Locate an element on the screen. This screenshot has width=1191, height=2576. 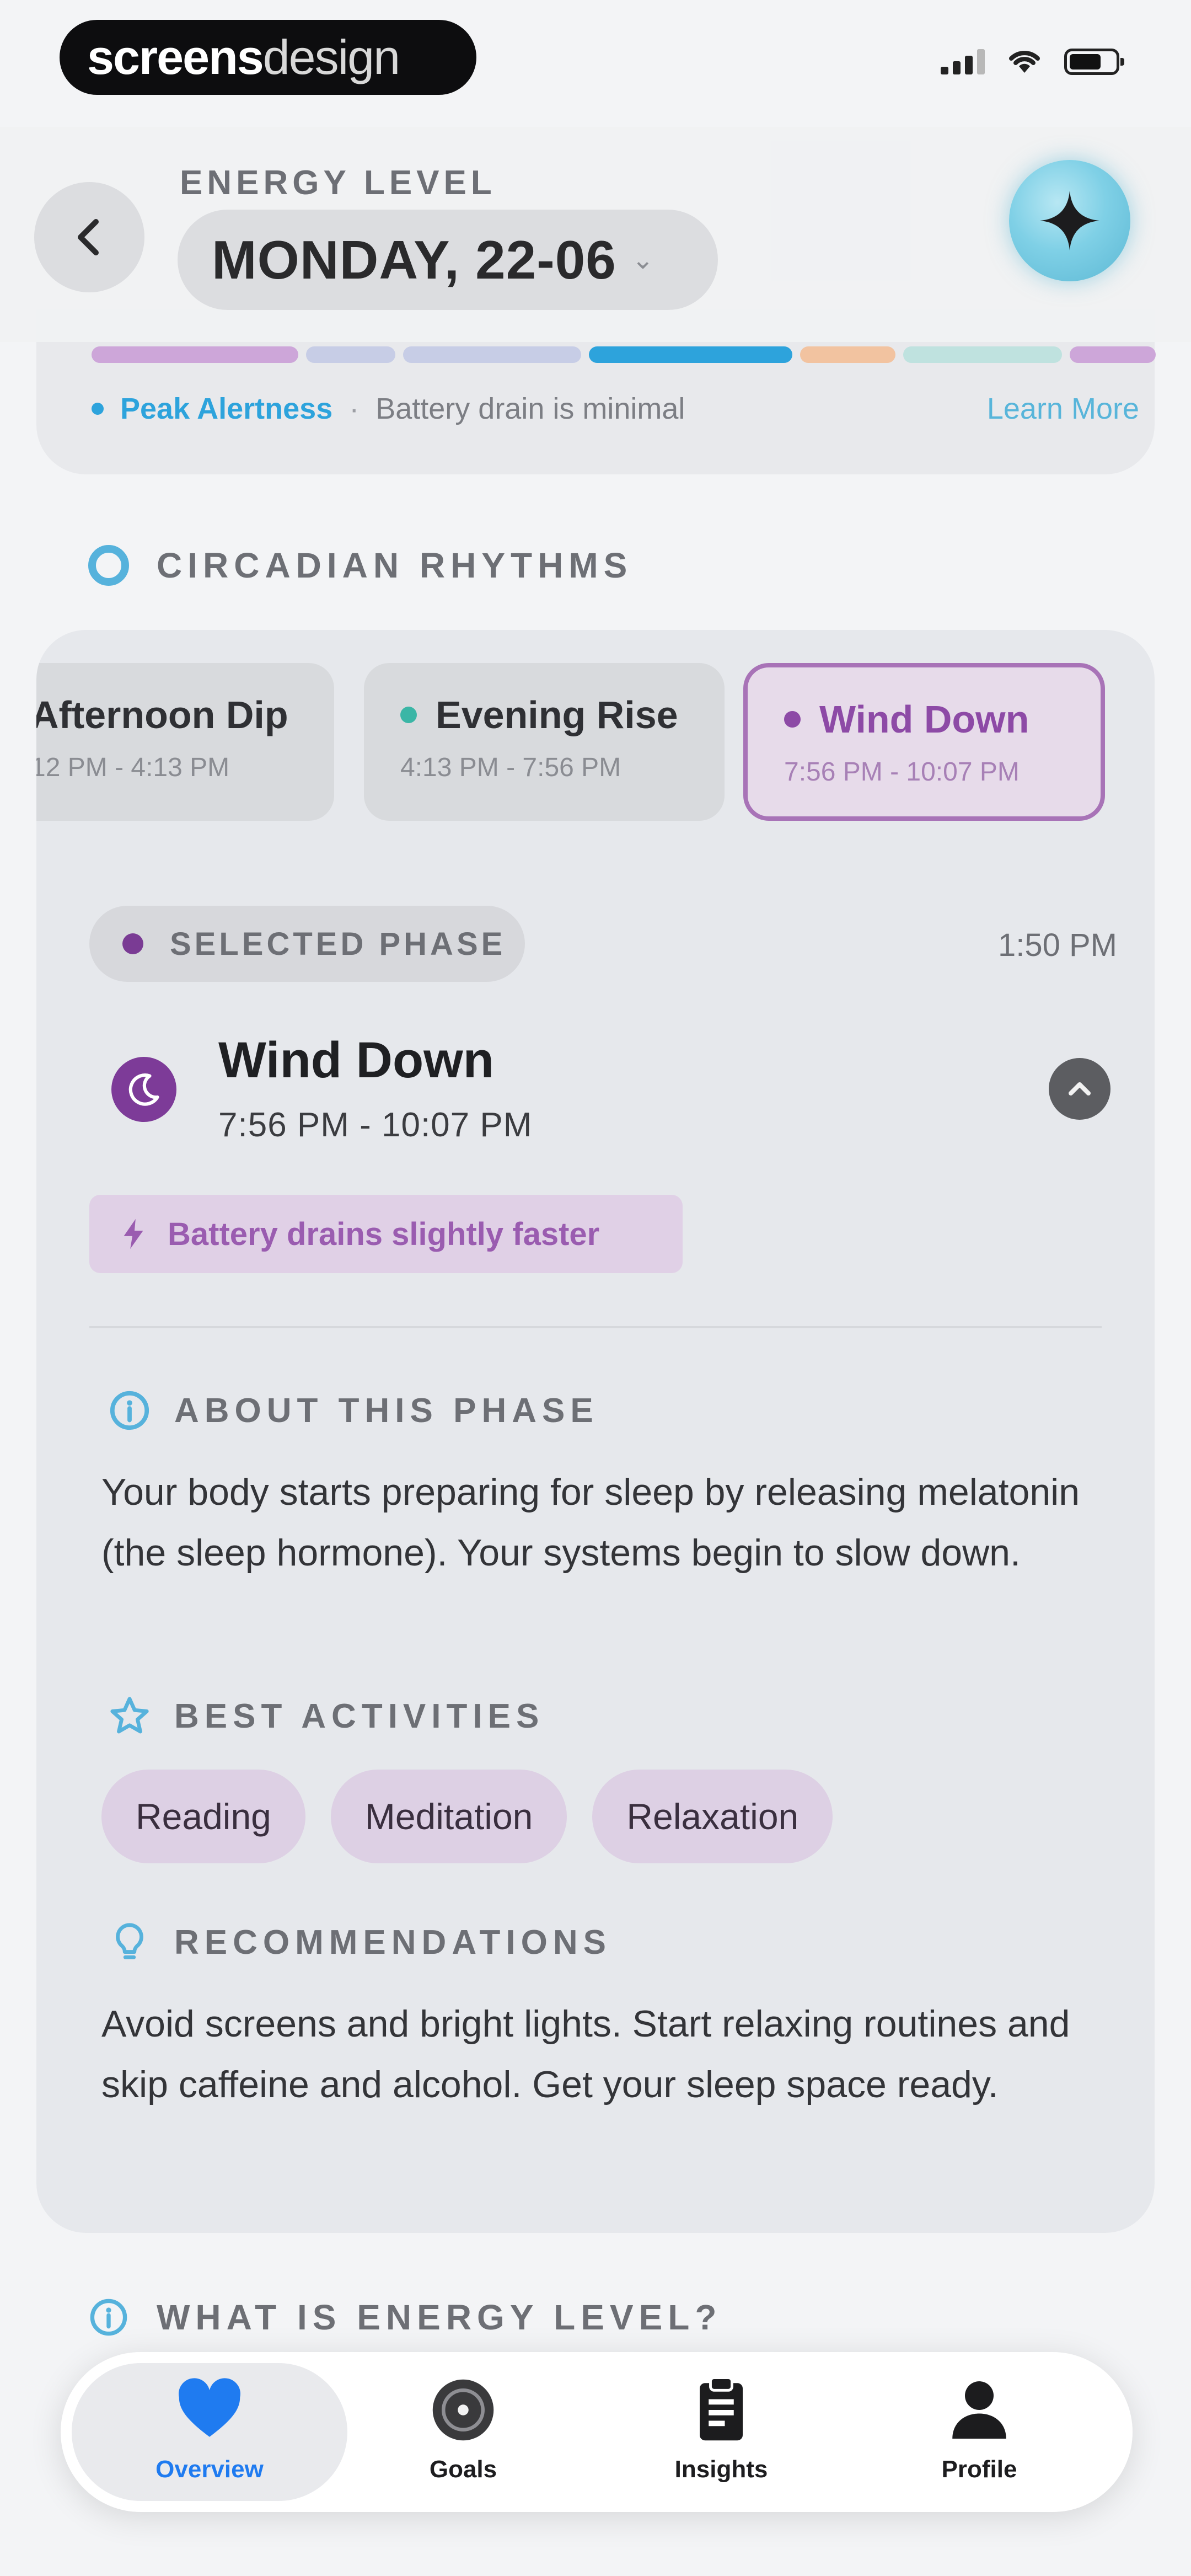
phase-chip-time: 12 PM - 4:13 PM is located at coordinates (133, 767).